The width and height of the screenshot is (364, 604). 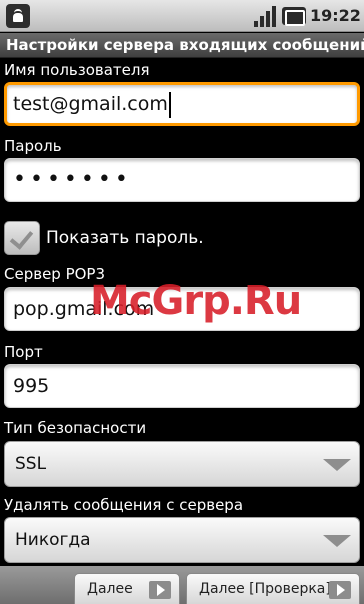 I want to click on password-value: •••••••, so click(x=72, y=179).